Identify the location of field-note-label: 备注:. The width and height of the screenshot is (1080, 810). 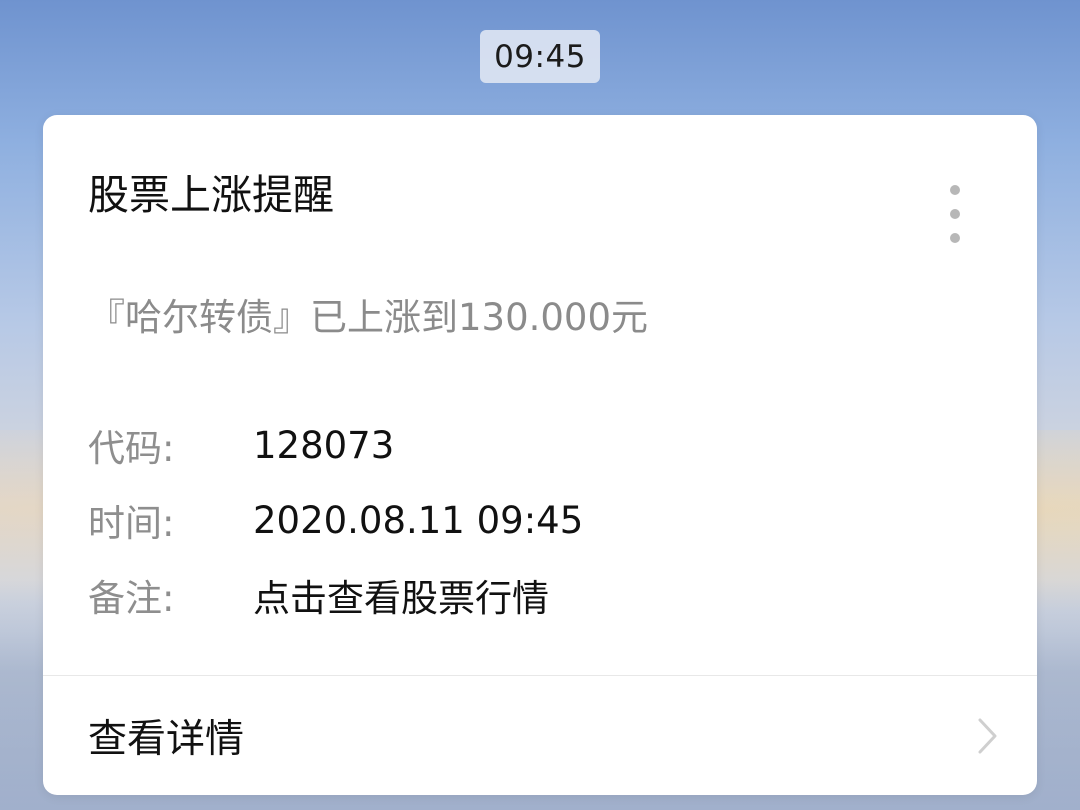
(131, 598).